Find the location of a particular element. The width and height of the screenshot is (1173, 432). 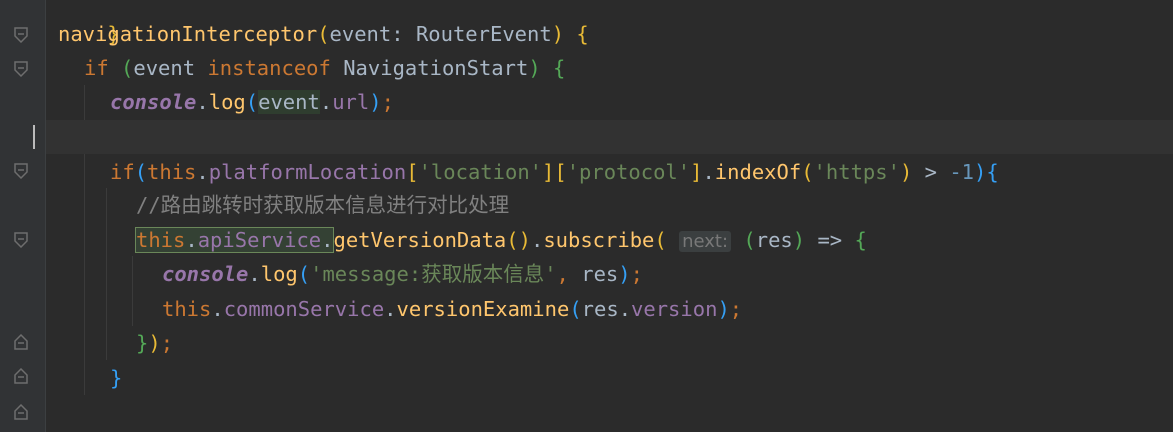

number: -1 is located at coordinates (962, 172).